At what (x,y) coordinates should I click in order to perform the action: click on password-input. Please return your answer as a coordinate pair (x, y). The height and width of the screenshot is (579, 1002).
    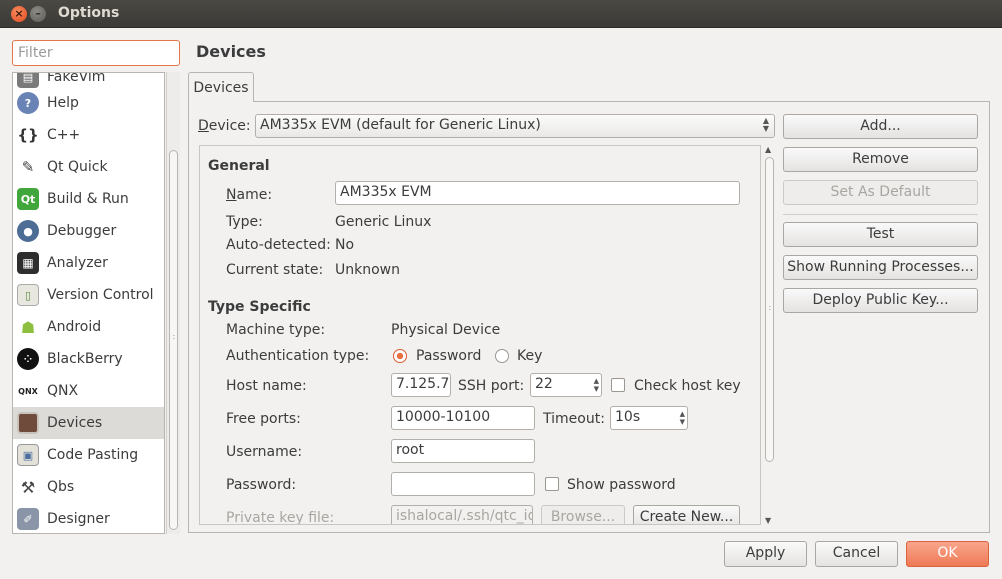
    Looking at the image, I should click on (463, 484).